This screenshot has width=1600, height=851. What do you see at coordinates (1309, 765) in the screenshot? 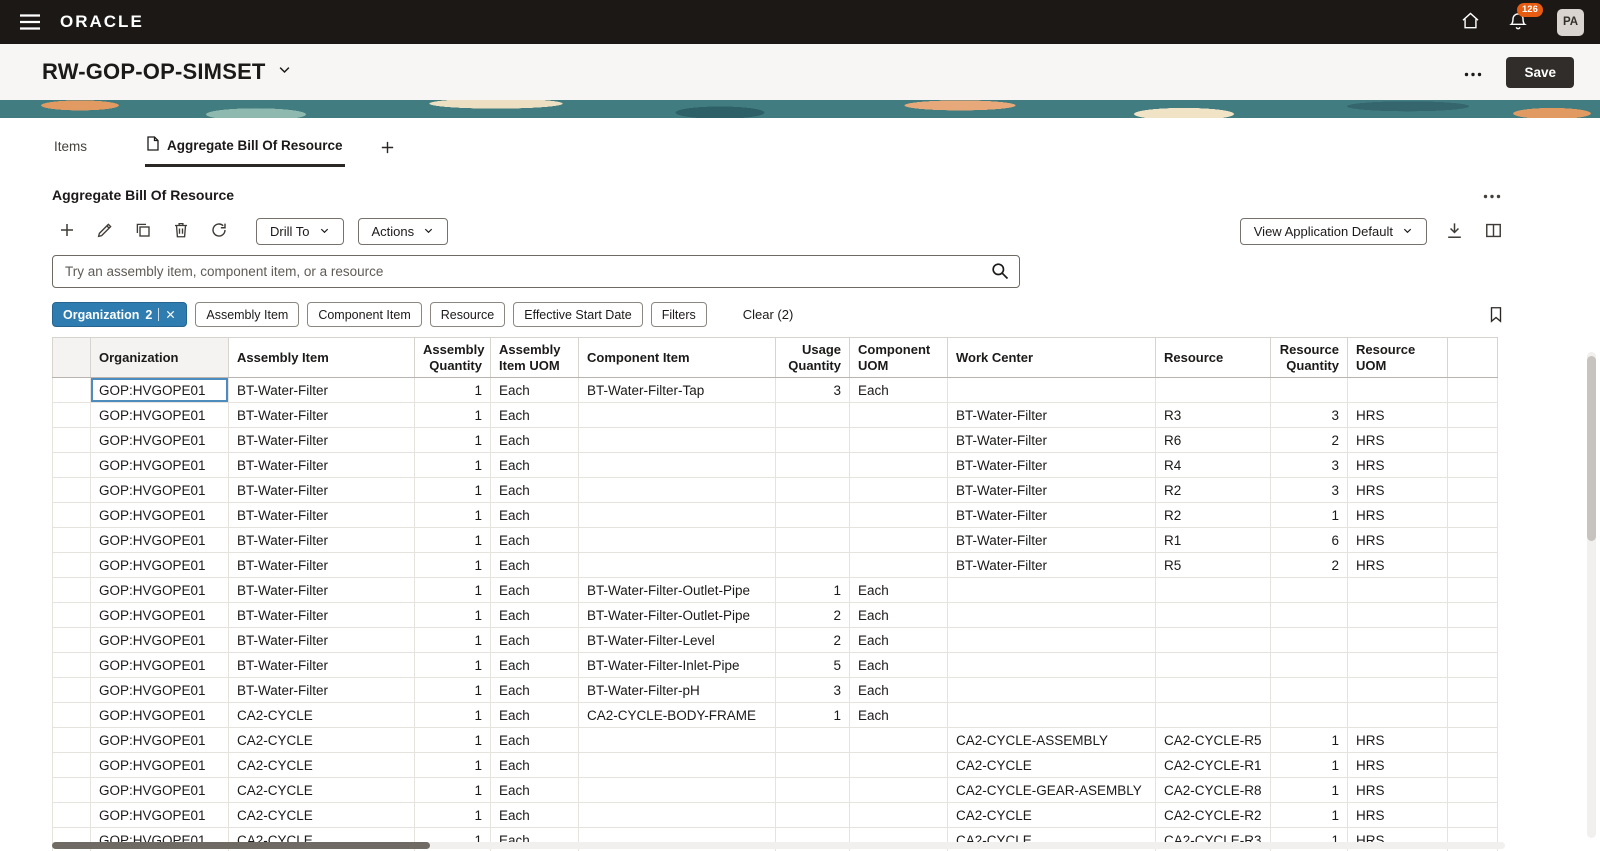
I see `cell-resource-quantity: 1` at bounding box center [1309, 765].